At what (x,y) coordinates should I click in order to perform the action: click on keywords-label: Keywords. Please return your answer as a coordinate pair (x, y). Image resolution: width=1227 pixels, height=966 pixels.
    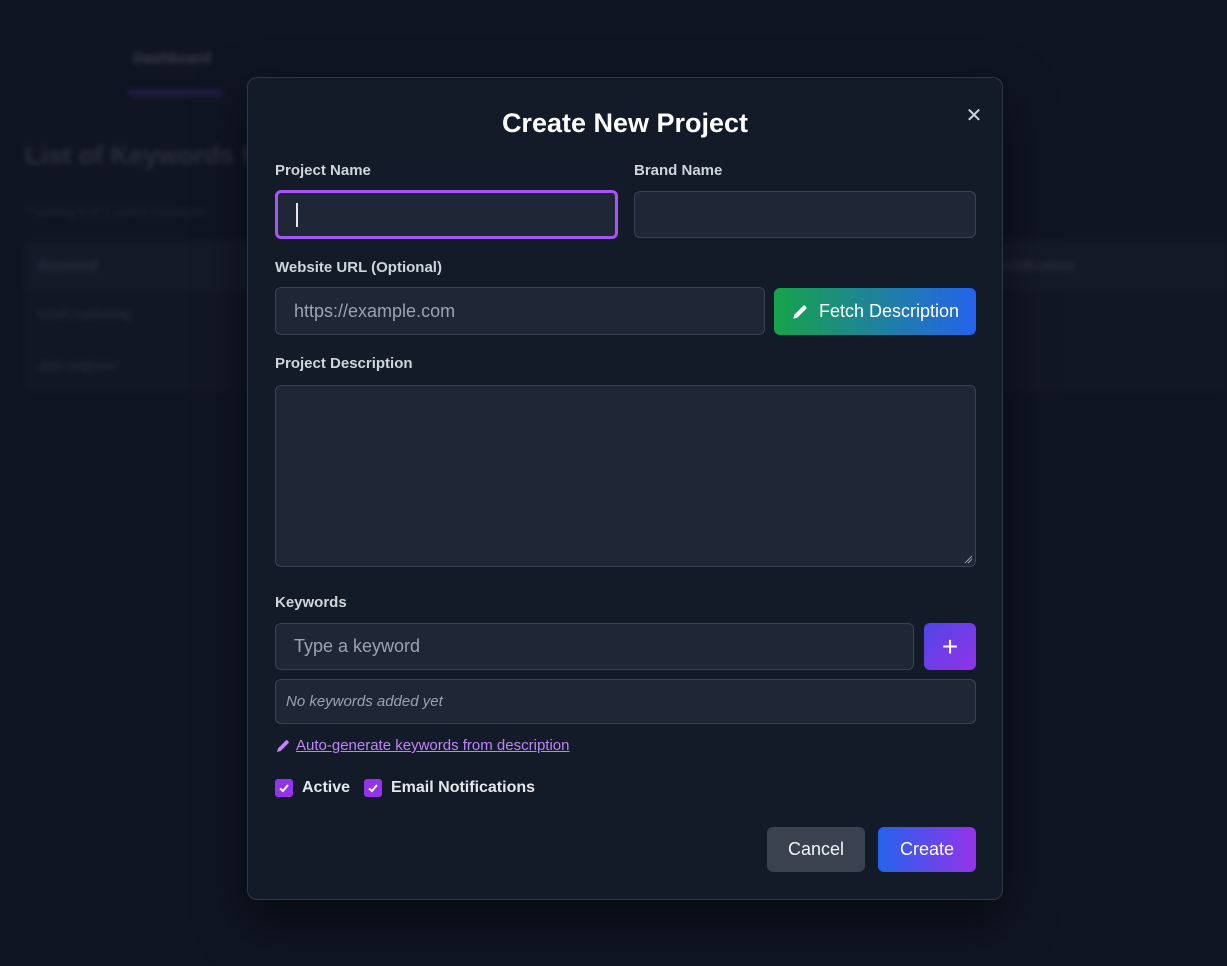
    Looking at the image, I should click on (311, 602).